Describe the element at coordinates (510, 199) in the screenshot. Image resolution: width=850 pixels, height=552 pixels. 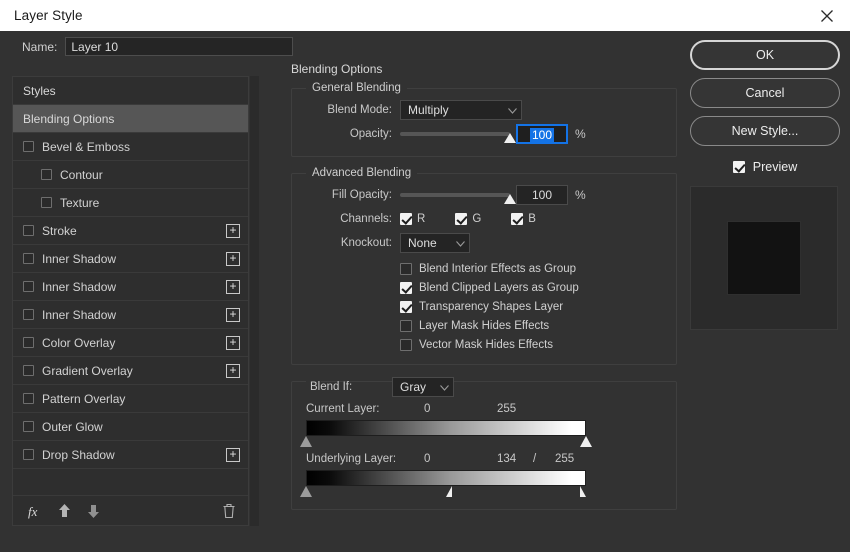
I see `fill-opacity-slider-thumb` at that location.